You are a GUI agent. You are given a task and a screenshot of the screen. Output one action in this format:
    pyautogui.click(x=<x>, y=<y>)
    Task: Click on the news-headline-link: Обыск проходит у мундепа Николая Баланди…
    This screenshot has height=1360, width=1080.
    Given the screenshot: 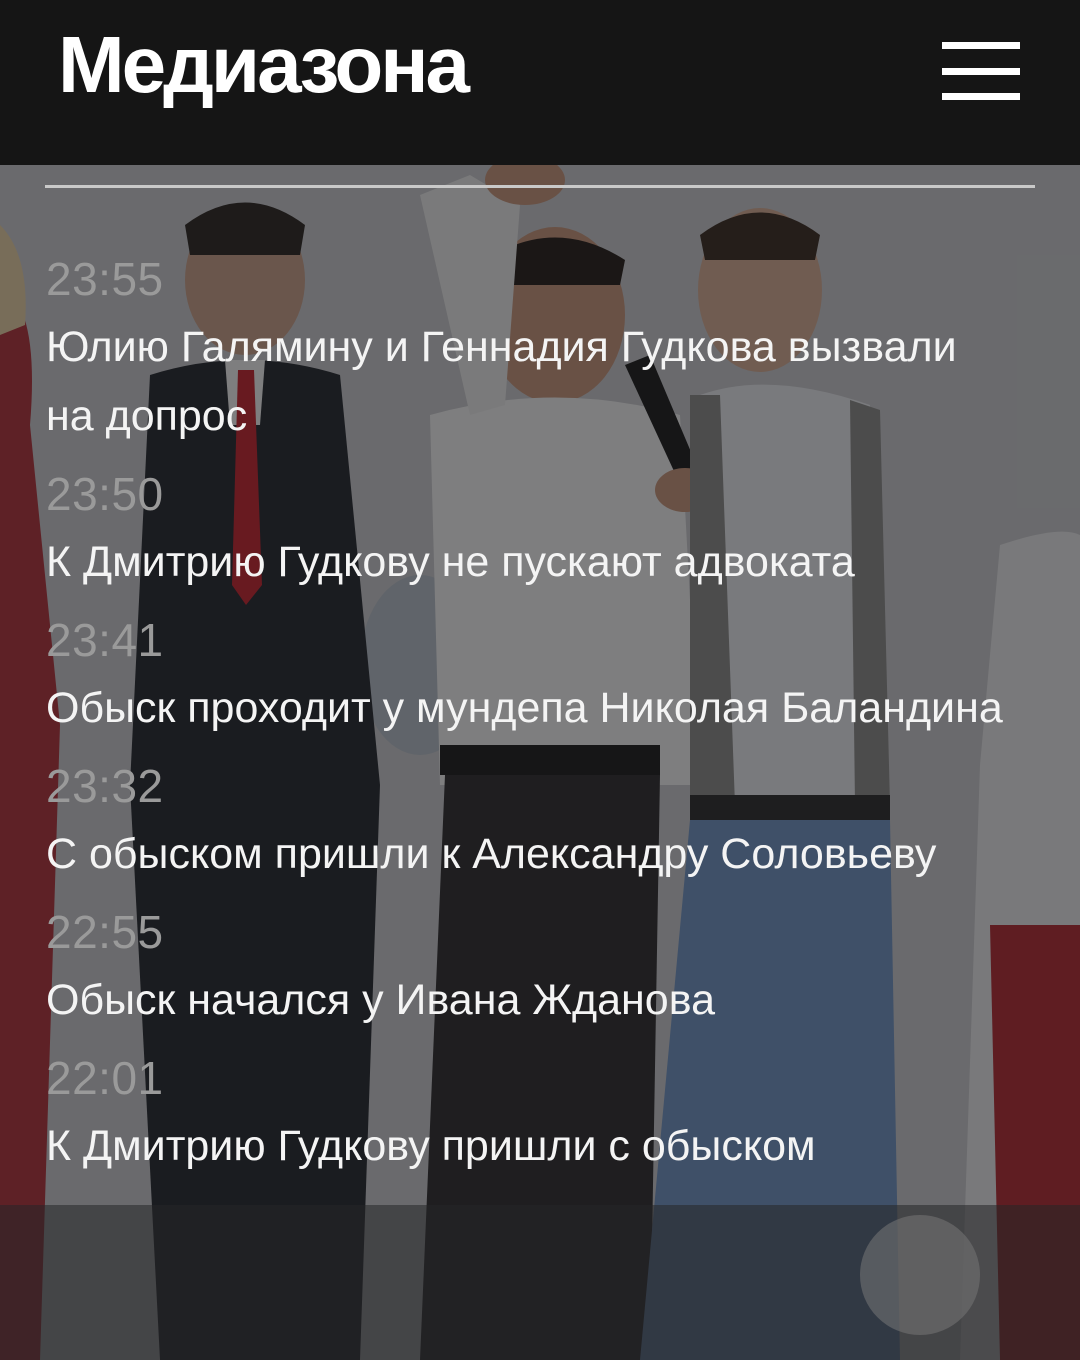 What is the action you would take?
    pyautogui.click(x=541, y=708)
    